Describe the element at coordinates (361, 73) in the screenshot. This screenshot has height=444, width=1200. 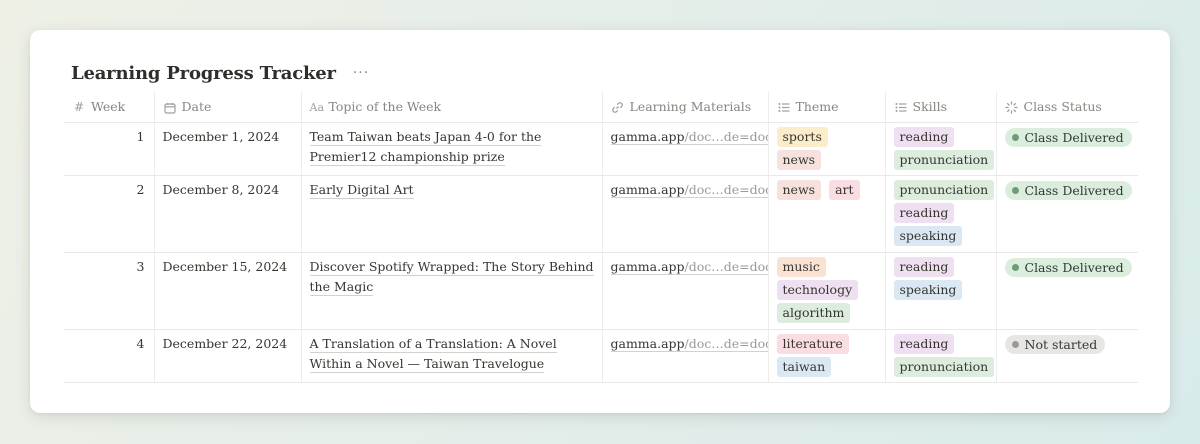
I see `more-options-button: ···` at that location.